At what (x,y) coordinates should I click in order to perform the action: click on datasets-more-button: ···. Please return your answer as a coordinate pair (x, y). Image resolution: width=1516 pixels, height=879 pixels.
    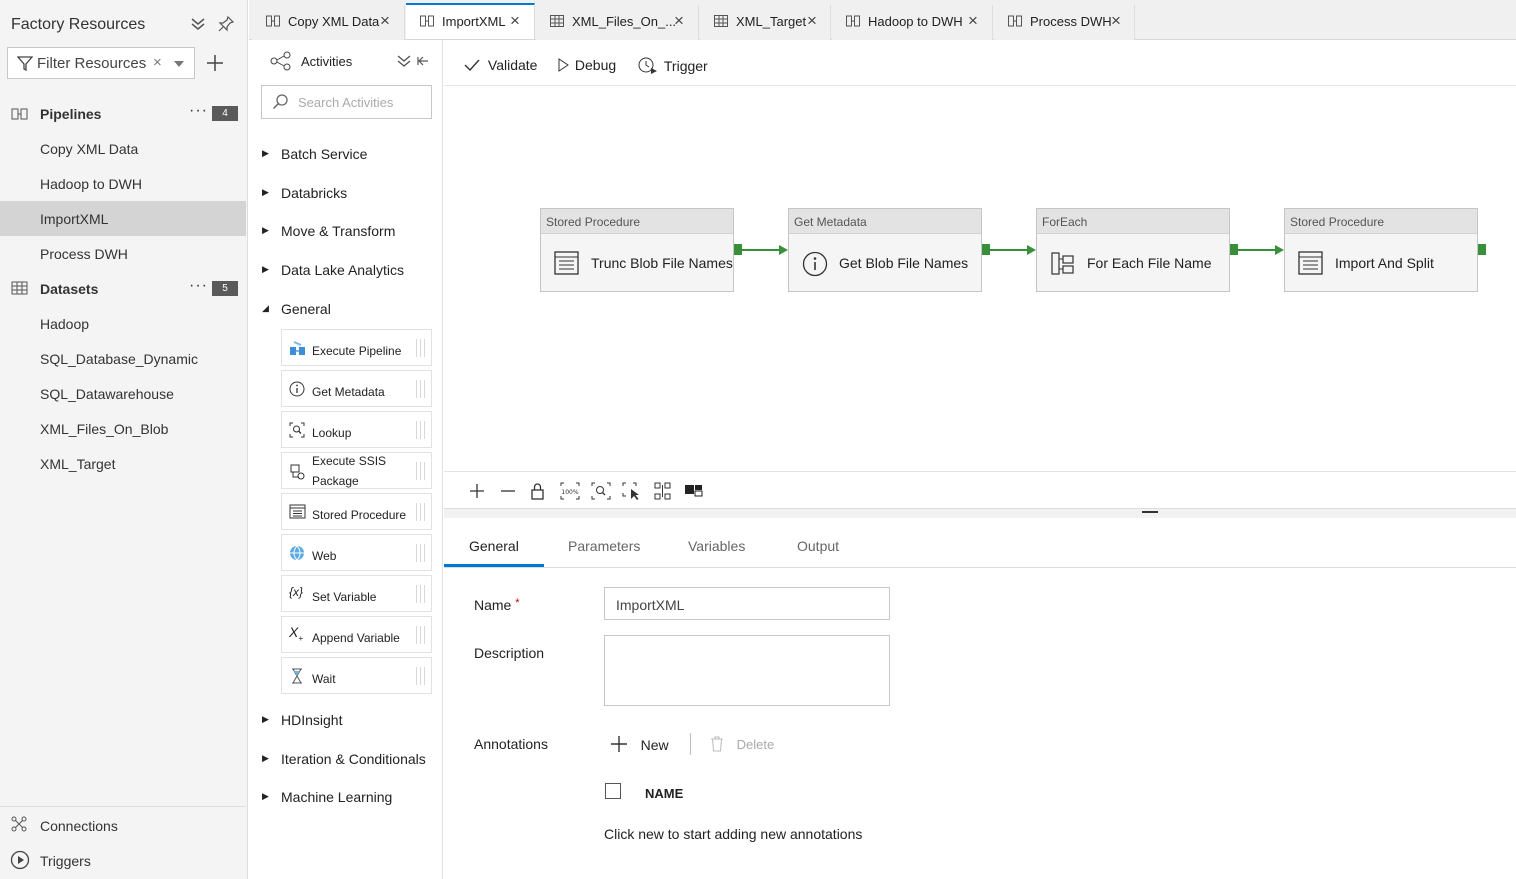
    Looking at the image, I should click on (198, 286).